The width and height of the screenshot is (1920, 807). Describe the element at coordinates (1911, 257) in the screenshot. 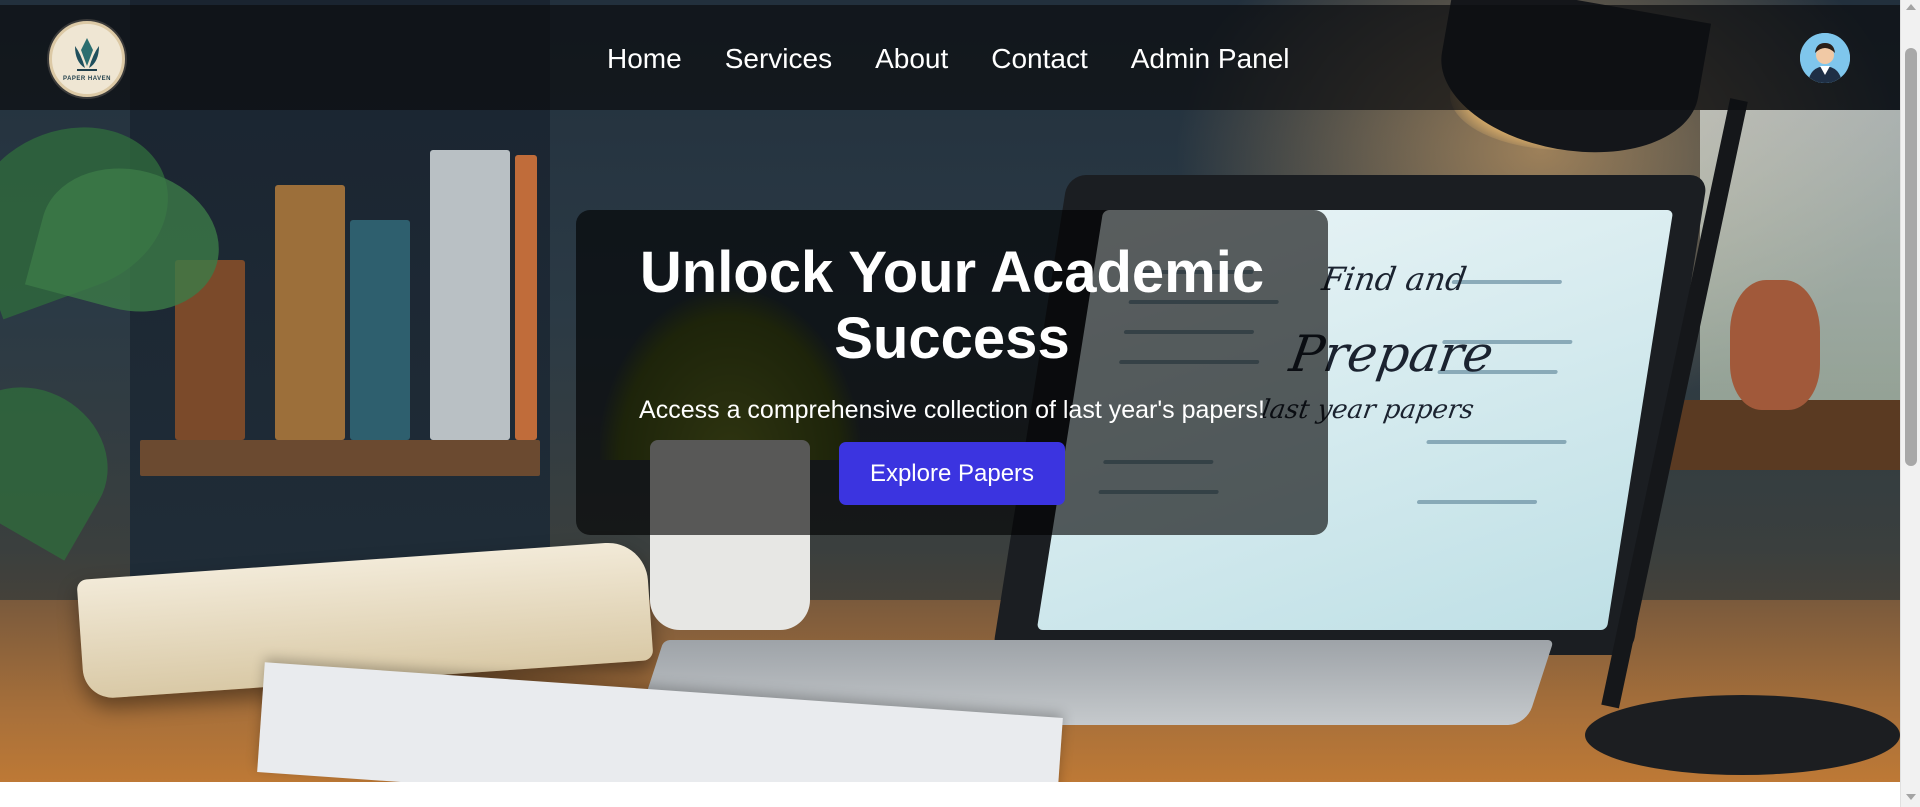

I see `scrollbar-thumb` at that location.